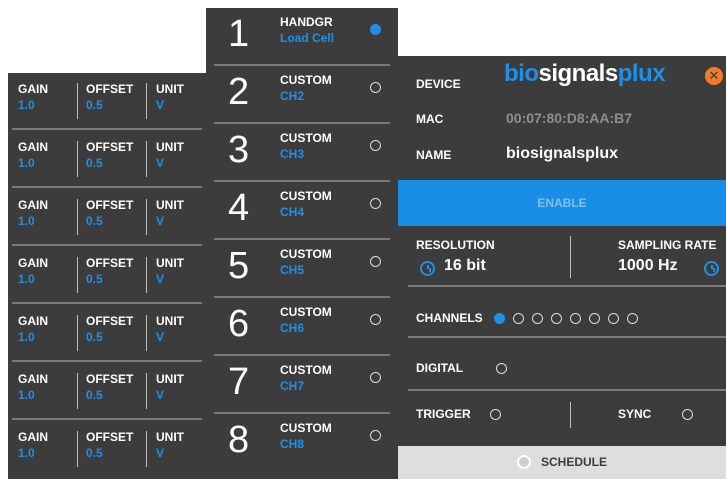 This screenshot has width=726, height=479. I want to click on resolution-value: 16 bit, so click(465, 266).